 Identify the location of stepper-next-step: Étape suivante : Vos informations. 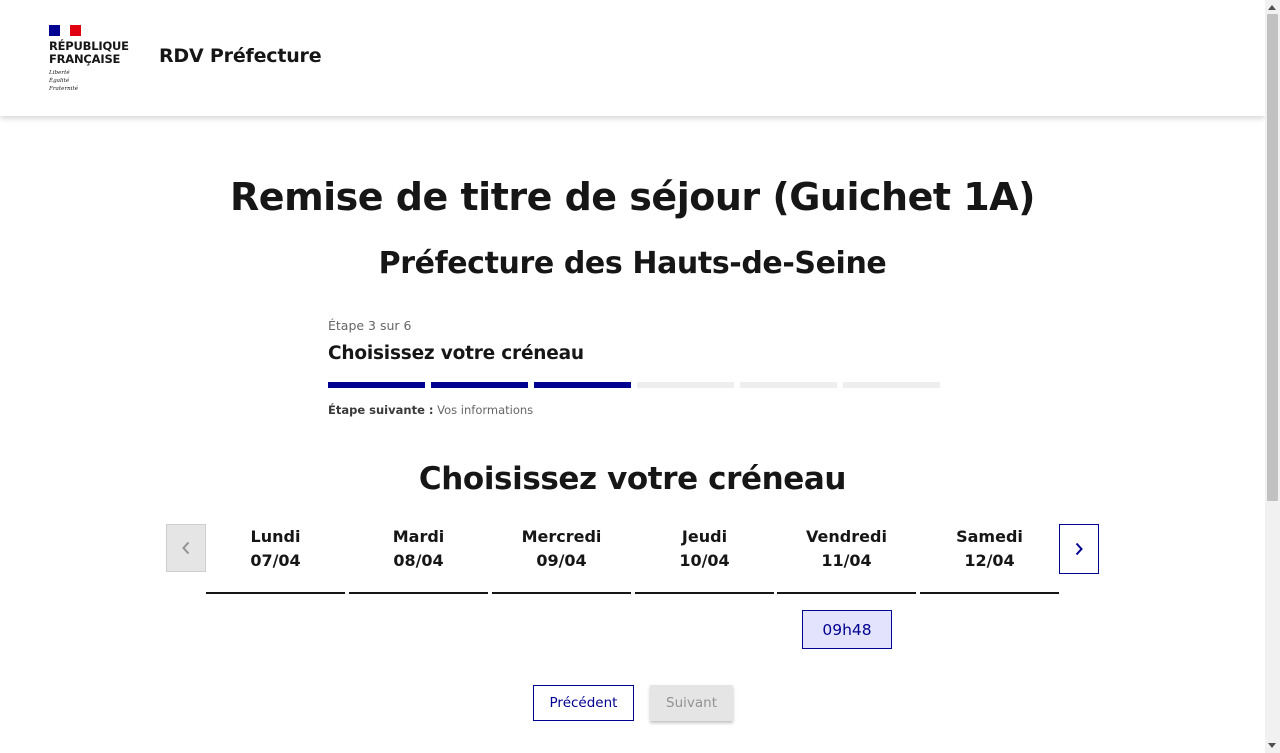
(431, 410).